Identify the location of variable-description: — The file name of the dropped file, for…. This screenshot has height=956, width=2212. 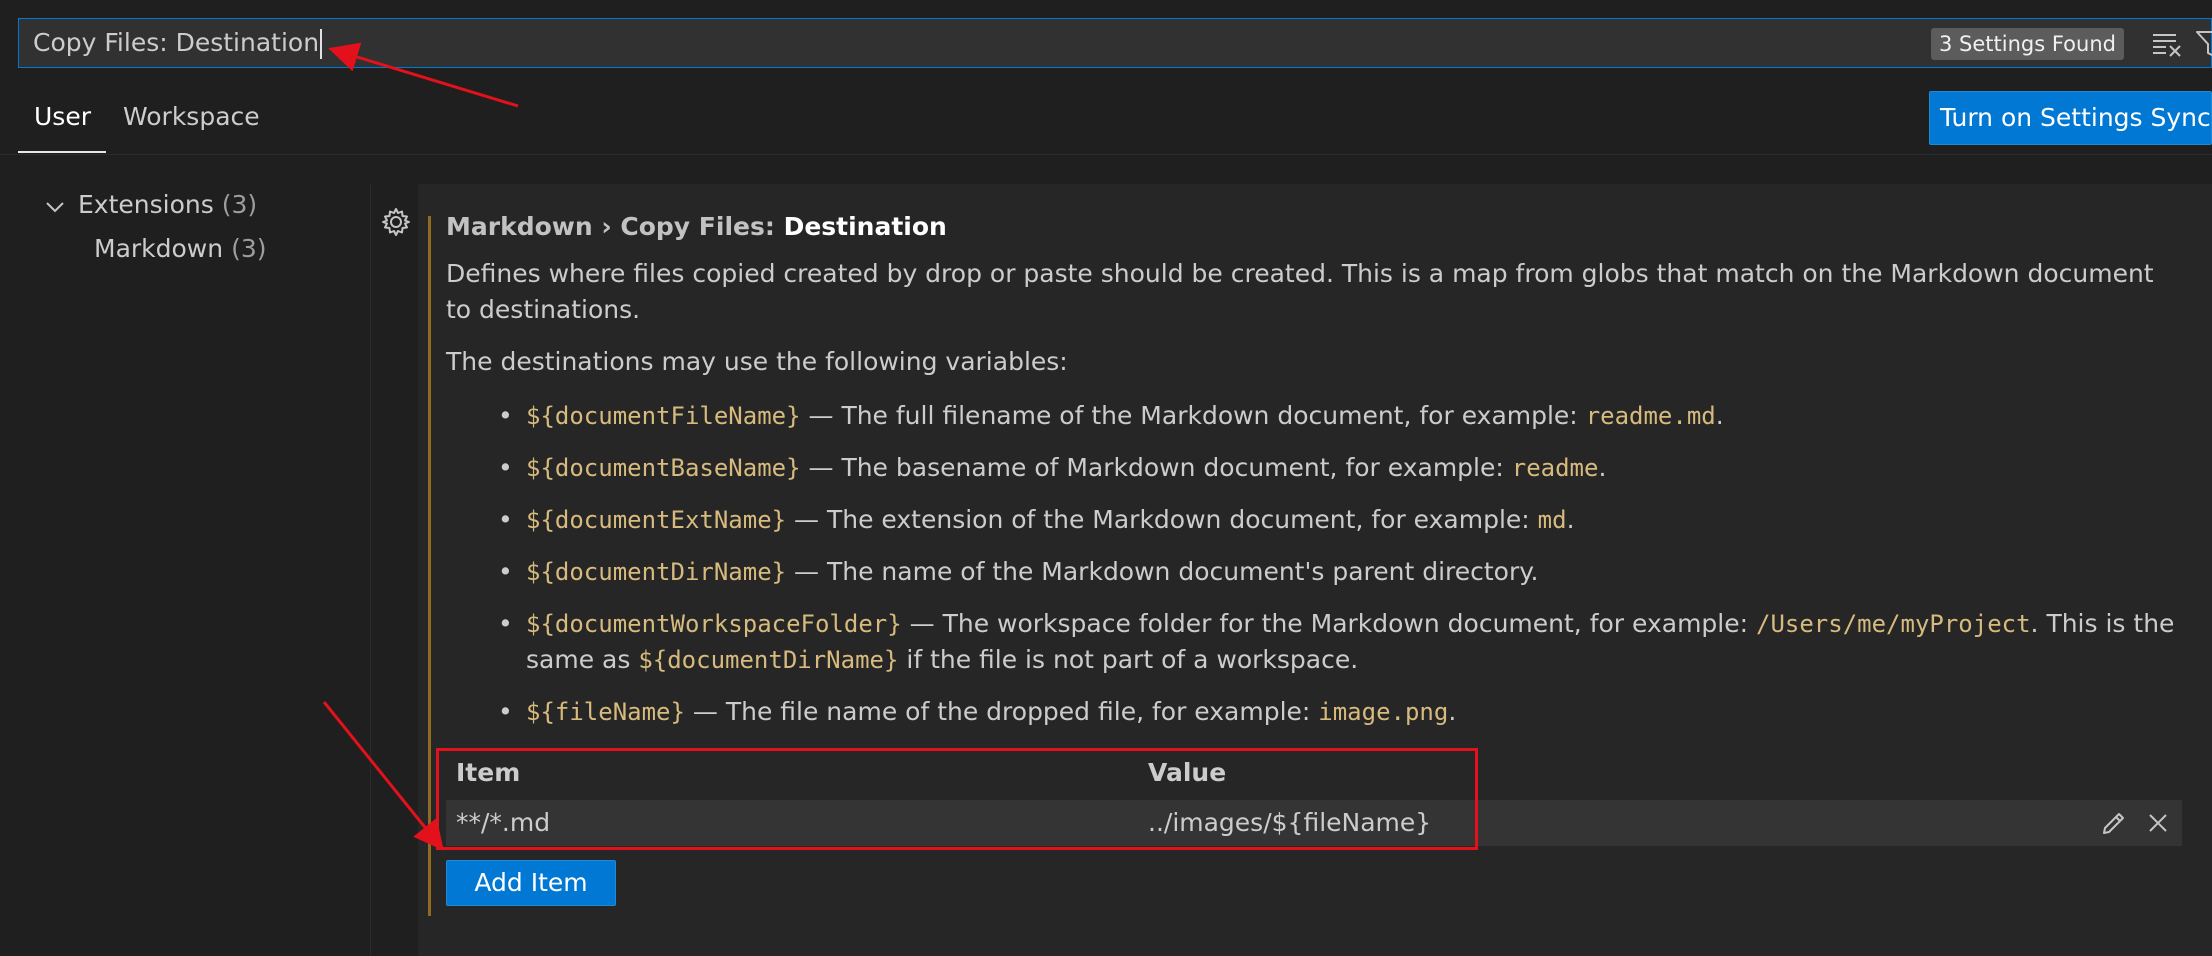
(1001, 711).